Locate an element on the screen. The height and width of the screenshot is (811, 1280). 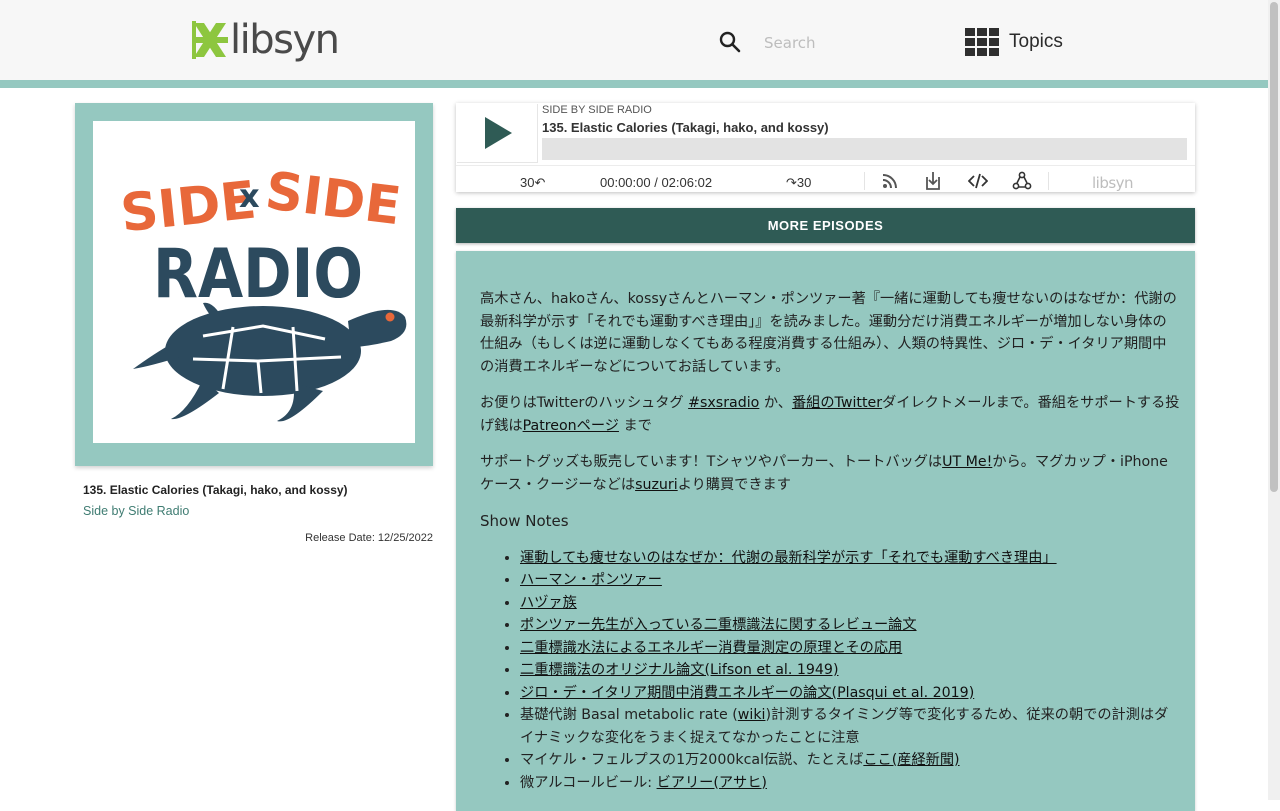
list-item: ハーマン・ポンツァー is located at coordinates (850, 580).